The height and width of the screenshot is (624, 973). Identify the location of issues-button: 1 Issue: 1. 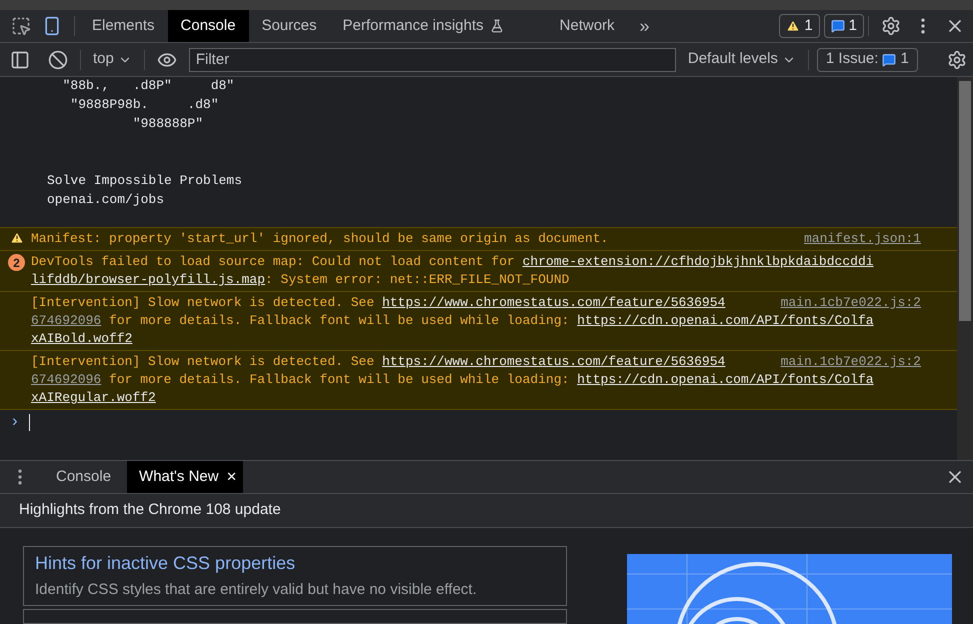
(867, 60).